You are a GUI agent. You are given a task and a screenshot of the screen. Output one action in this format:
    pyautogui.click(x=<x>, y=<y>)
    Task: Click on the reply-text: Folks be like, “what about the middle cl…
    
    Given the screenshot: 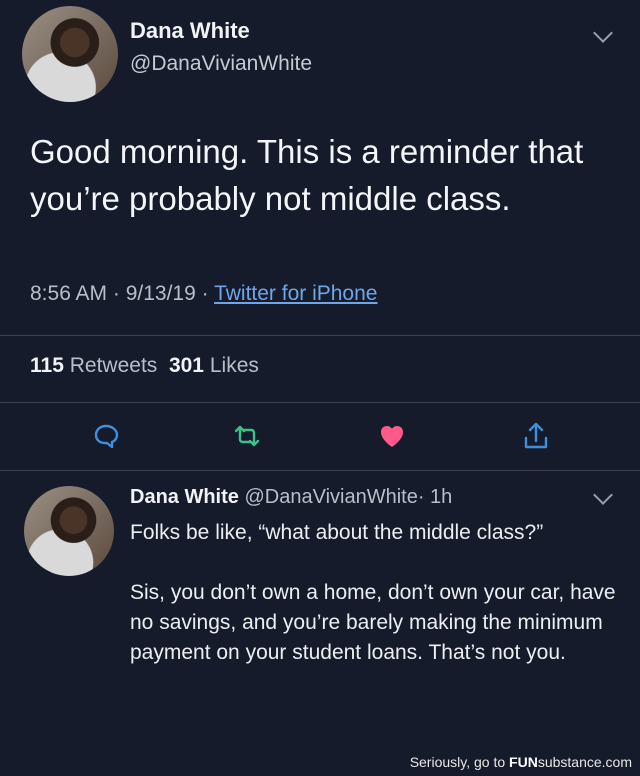 What is the action you would take?
    pyautogui.click(x=373, y=592)
    